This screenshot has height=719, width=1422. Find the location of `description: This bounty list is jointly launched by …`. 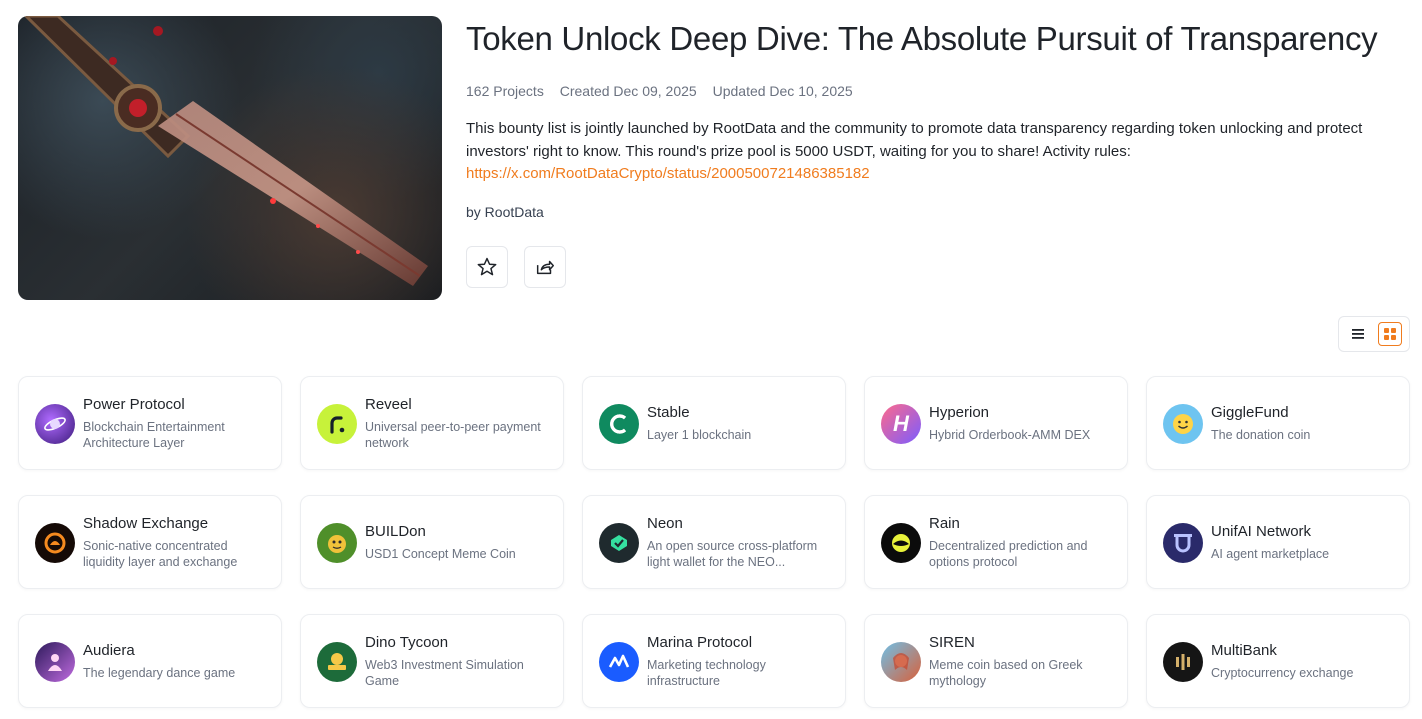

description: This bounty list is jointly launched by … is located at coordinates (931, 152).